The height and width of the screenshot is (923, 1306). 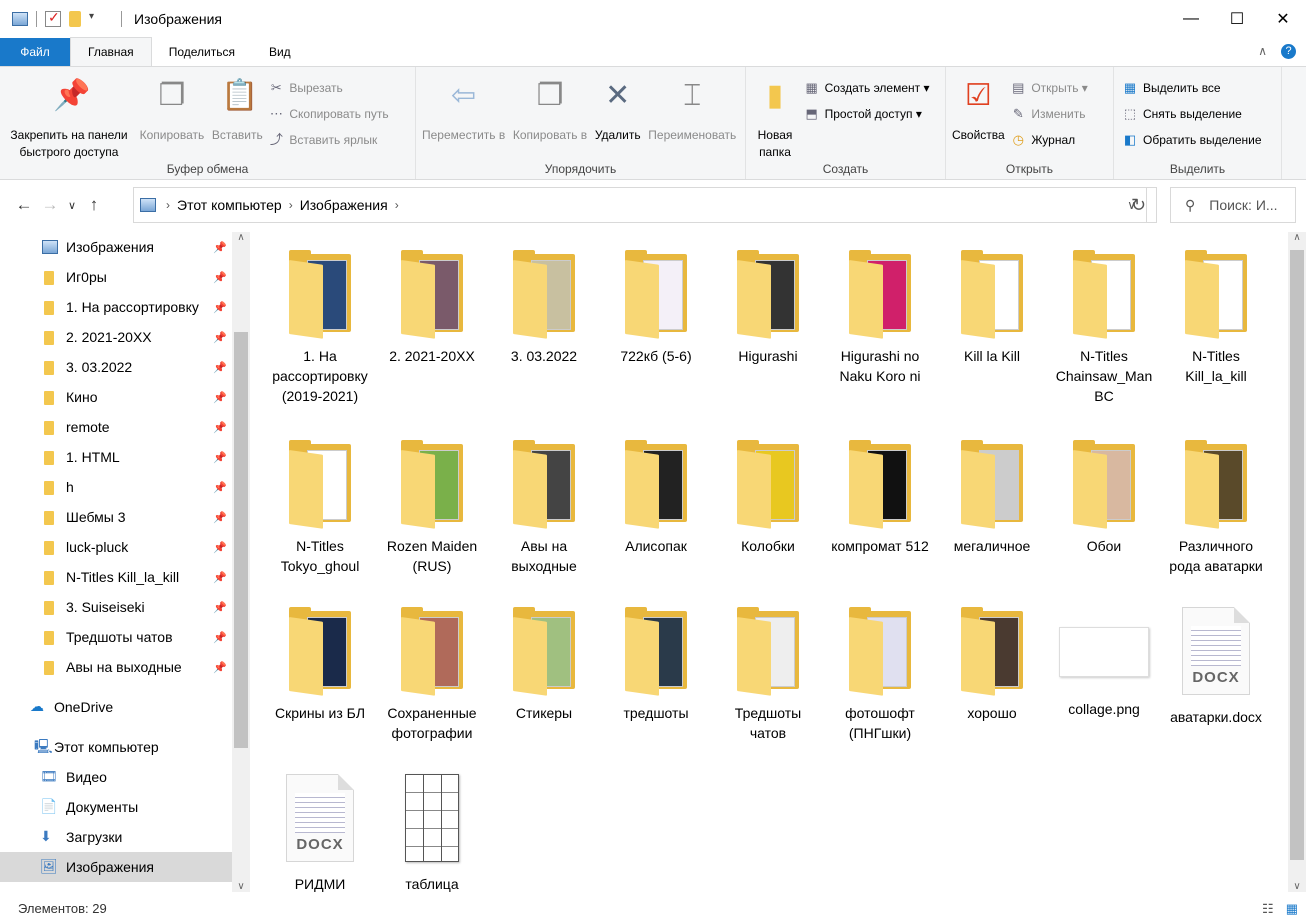 What do you see at coordinates (880, 335) in the screenshot?
I see `file-item: Higurashi no Naku Koro ni` at bounding box center [880, 335].